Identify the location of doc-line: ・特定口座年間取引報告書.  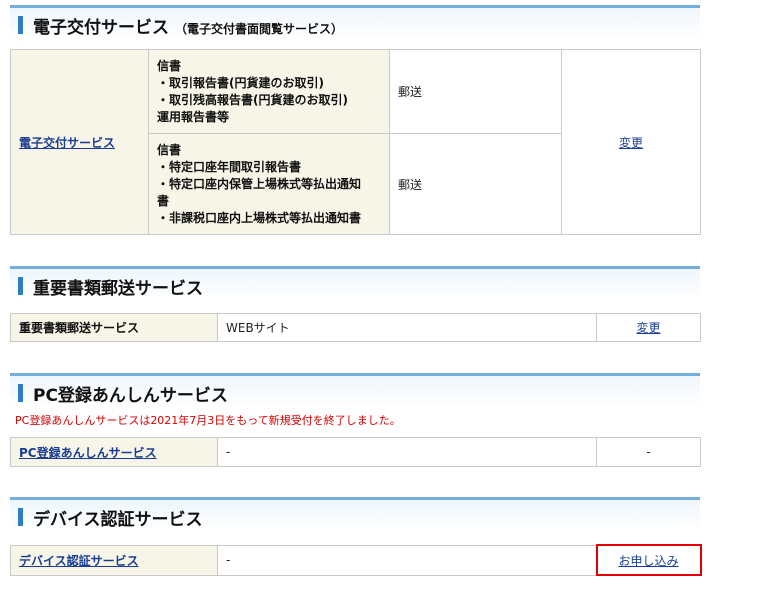
(229, 166).